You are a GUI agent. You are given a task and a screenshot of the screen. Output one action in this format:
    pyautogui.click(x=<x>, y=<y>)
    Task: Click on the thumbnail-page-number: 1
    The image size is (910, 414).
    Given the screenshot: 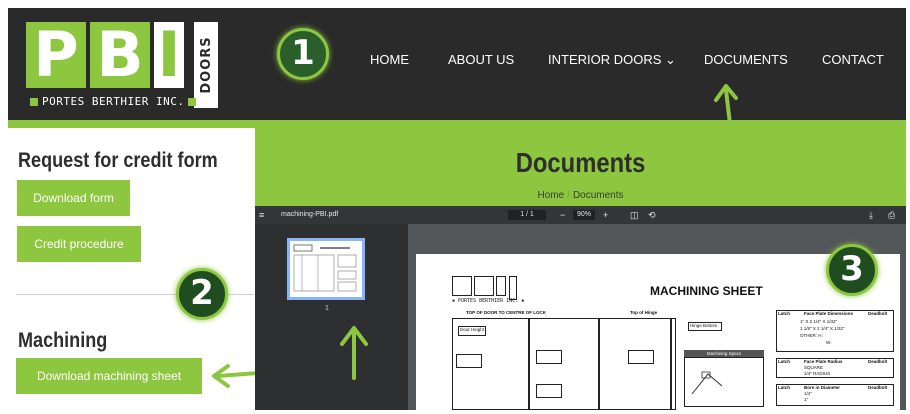 What is the action you would take?
    pyautogui.click(x=327, y=308)
    